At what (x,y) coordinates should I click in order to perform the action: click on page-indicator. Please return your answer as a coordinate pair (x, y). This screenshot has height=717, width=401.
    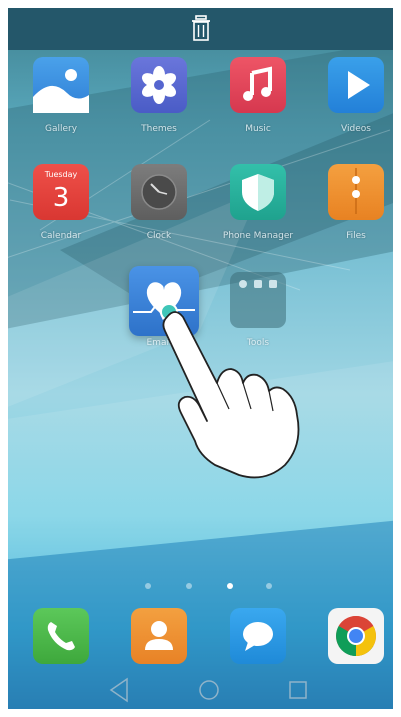
    Looking at the image, I should click on (200, 587).